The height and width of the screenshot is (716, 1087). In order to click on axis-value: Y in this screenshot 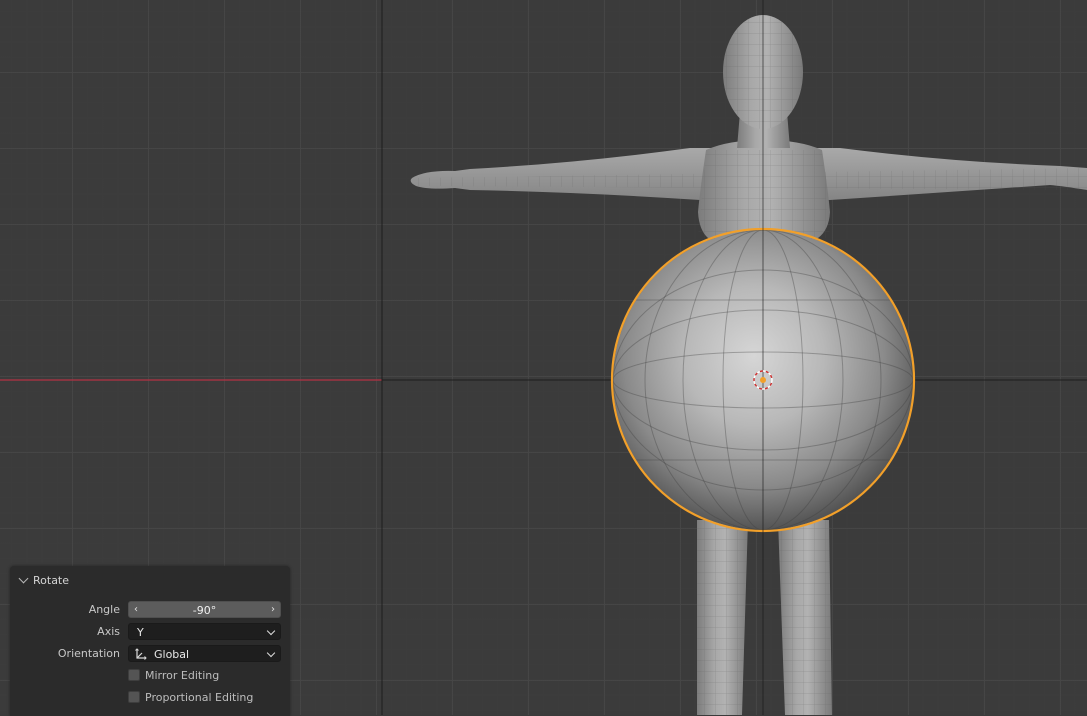, I will do `click(140, 632)`.